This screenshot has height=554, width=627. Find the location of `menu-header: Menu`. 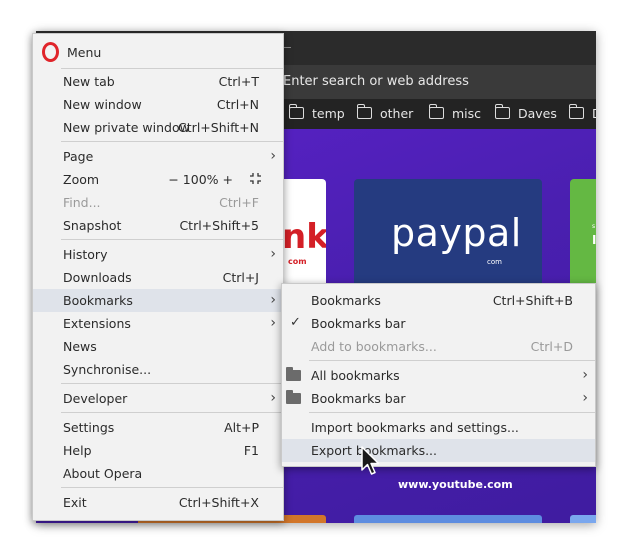

menu-header: Menu is located at coordinates (158, 51).